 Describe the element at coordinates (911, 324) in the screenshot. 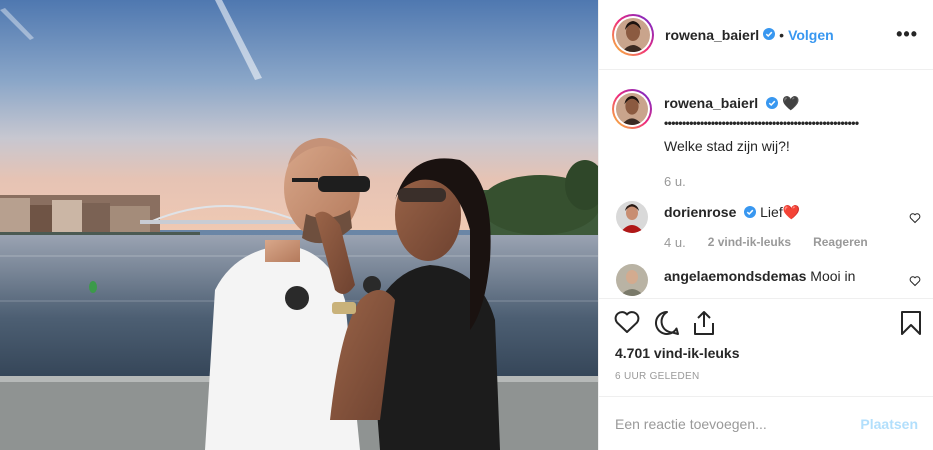

I see `bookmark-icon` at that location.